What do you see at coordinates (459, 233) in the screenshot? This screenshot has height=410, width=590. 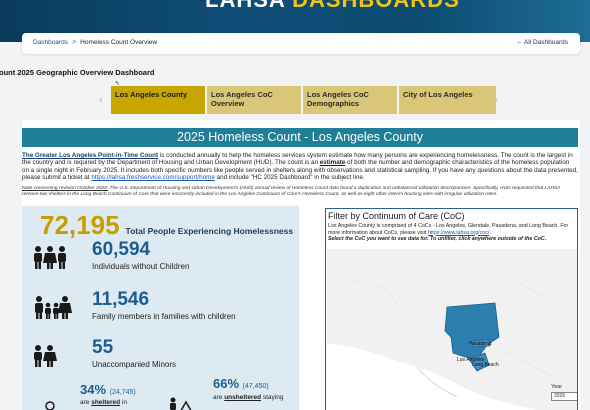 I see `coc-info-link: https://www.lahsa.org/coc/` at bounding box center [459, 233].